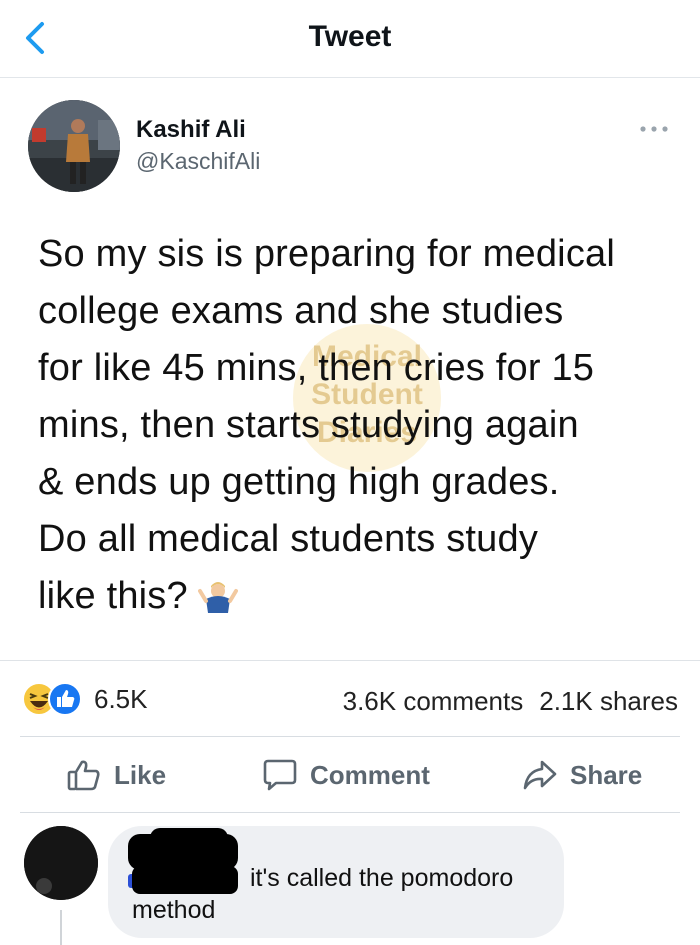 This screenshot has width=700, height=945. Describe the element at coordinates (113, 596) in the screenshot. I see `tweet-line: like this?` at that location.